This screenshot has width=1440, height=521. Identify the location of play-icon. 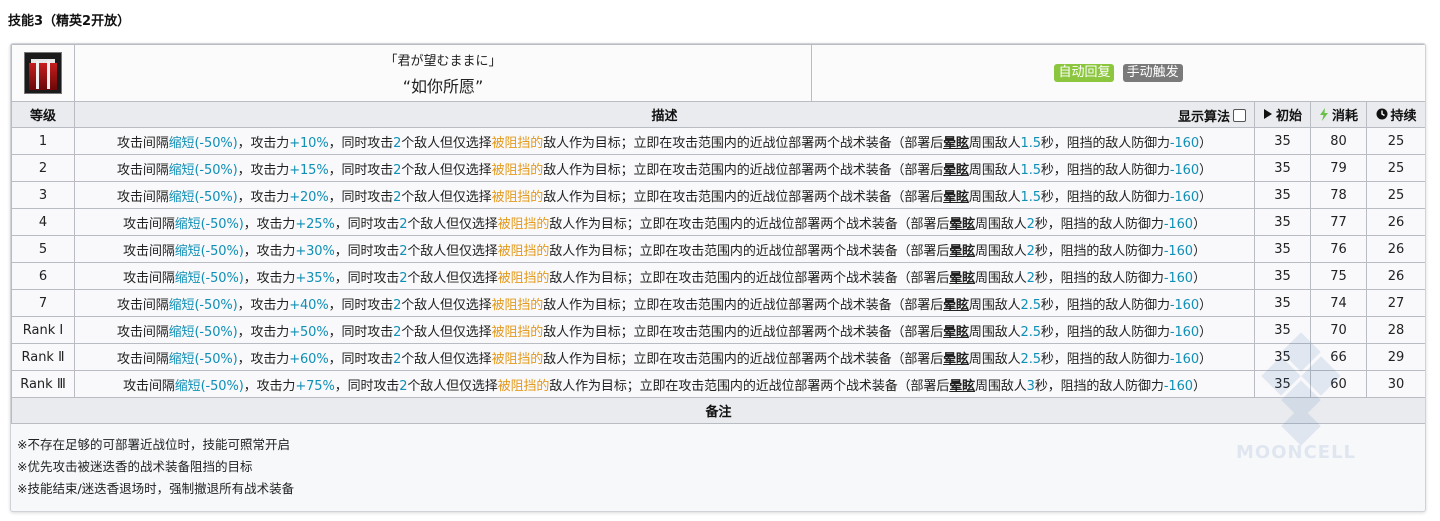
(1268, 116).